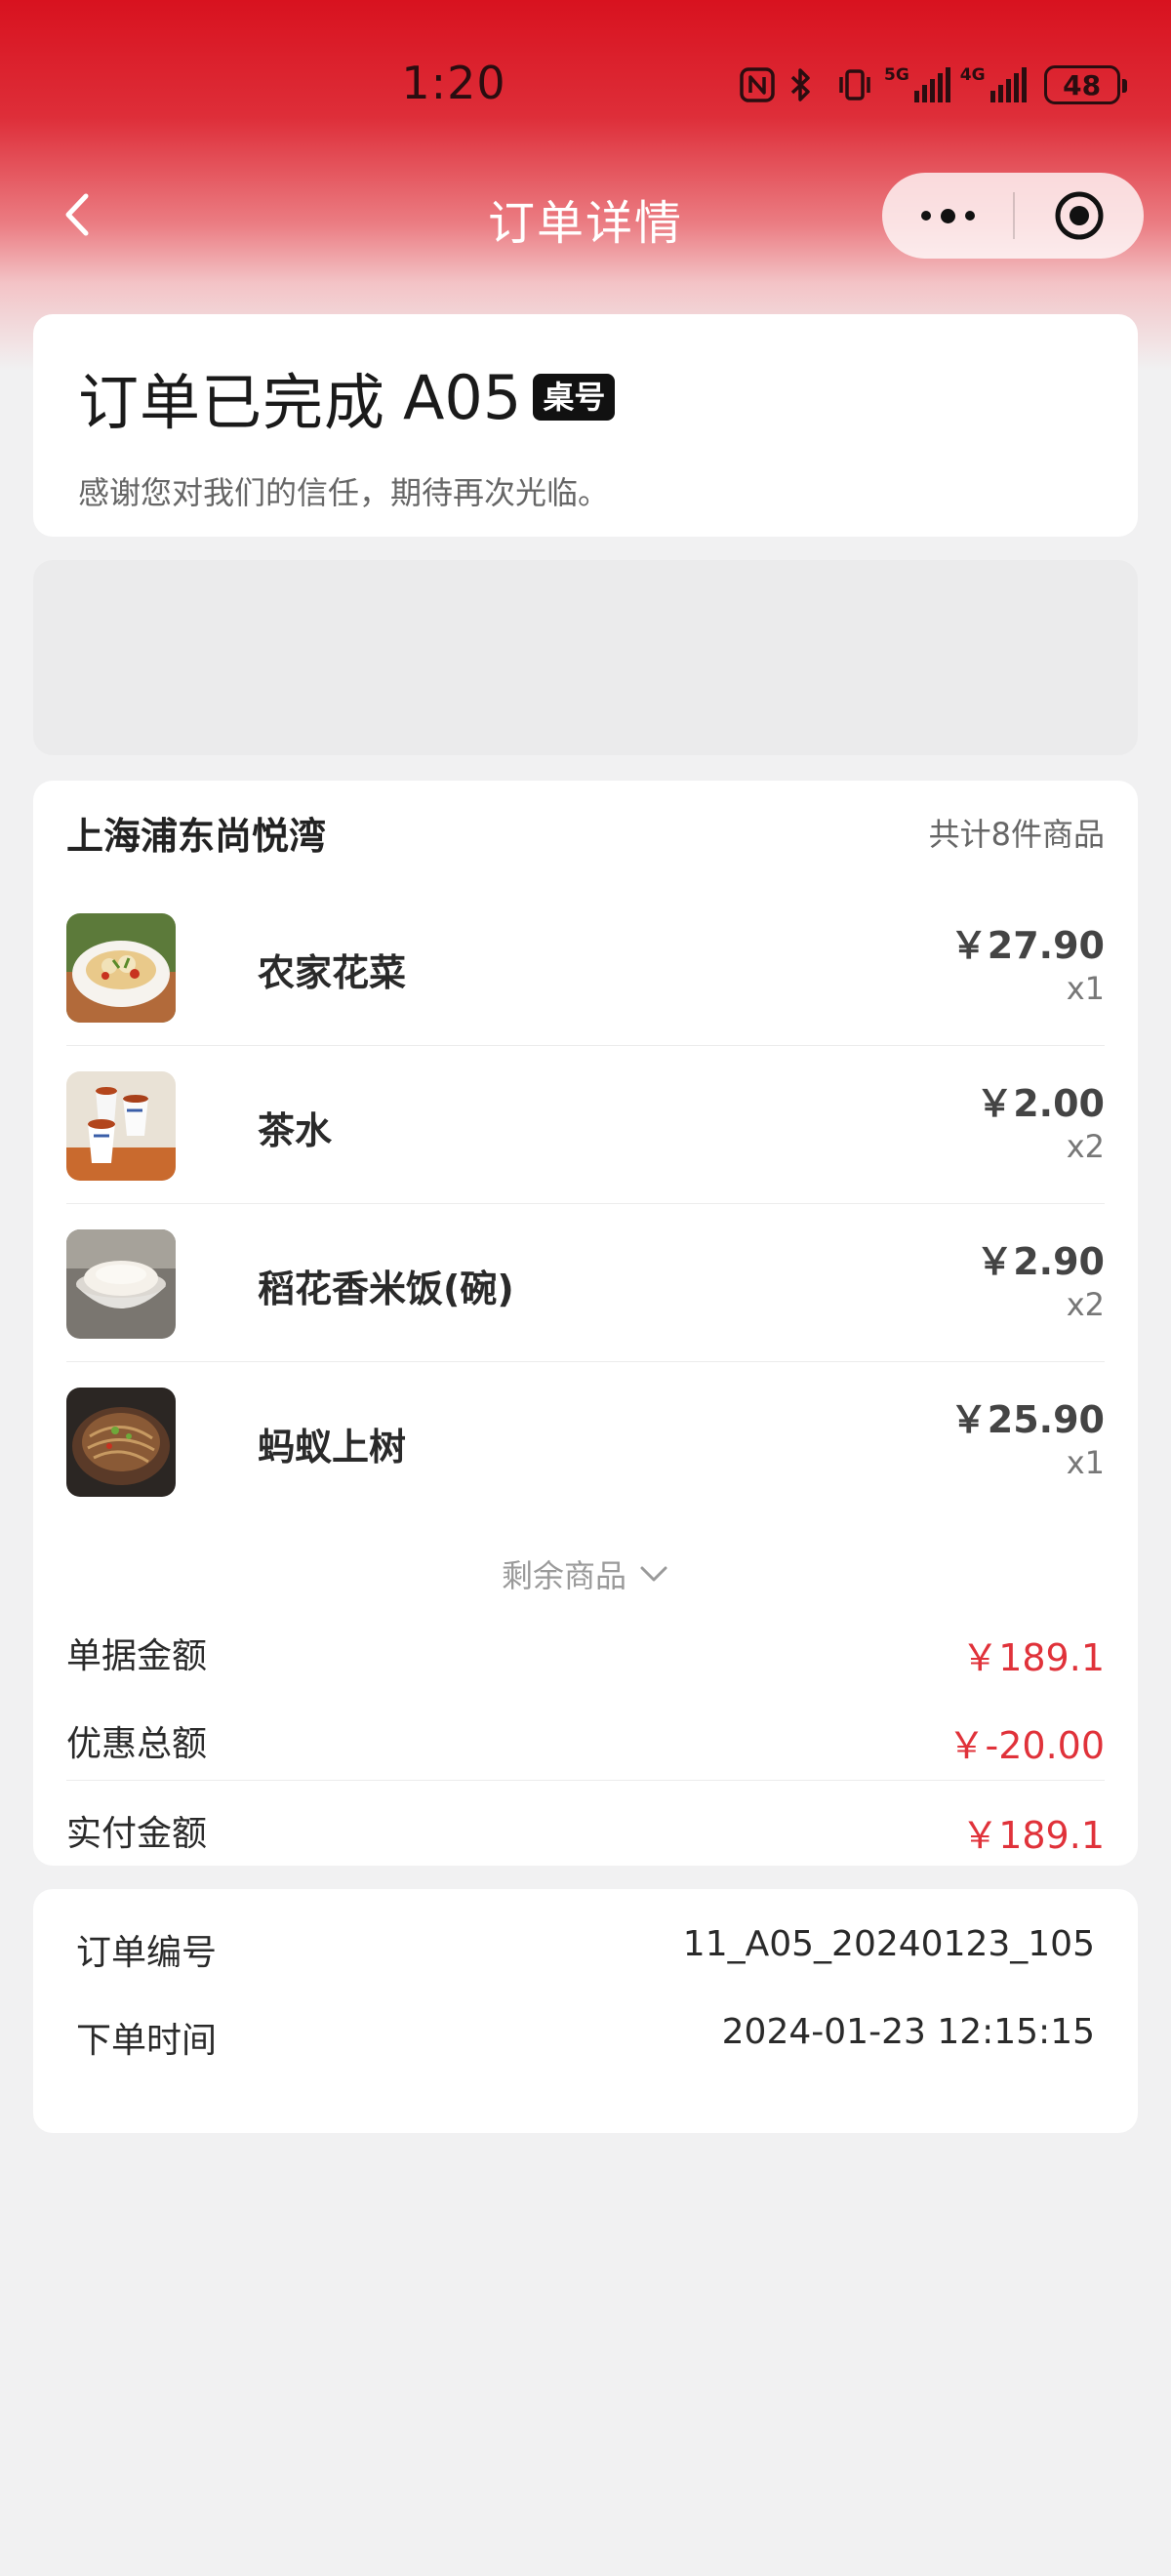 The width and height of the screenshot is (1171, 2576). Describe the element at coordinates (993, 84) in the screenshot. I see `signal-4g-icon: 4G` at that location.